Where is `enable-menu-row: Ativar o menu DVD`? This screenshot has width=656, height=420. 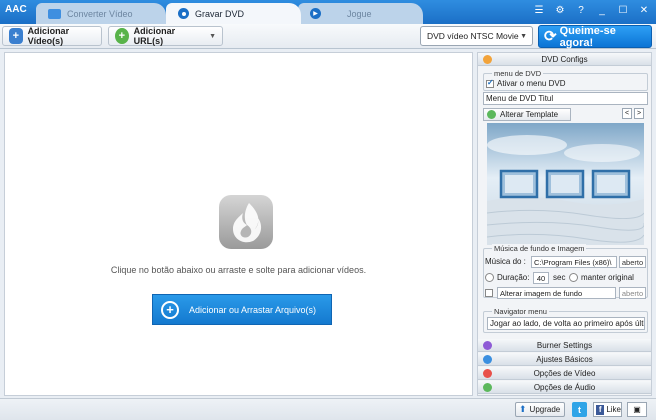 enable-menu-row: Ativar o menu DVD is located at coordinates (526, 83).